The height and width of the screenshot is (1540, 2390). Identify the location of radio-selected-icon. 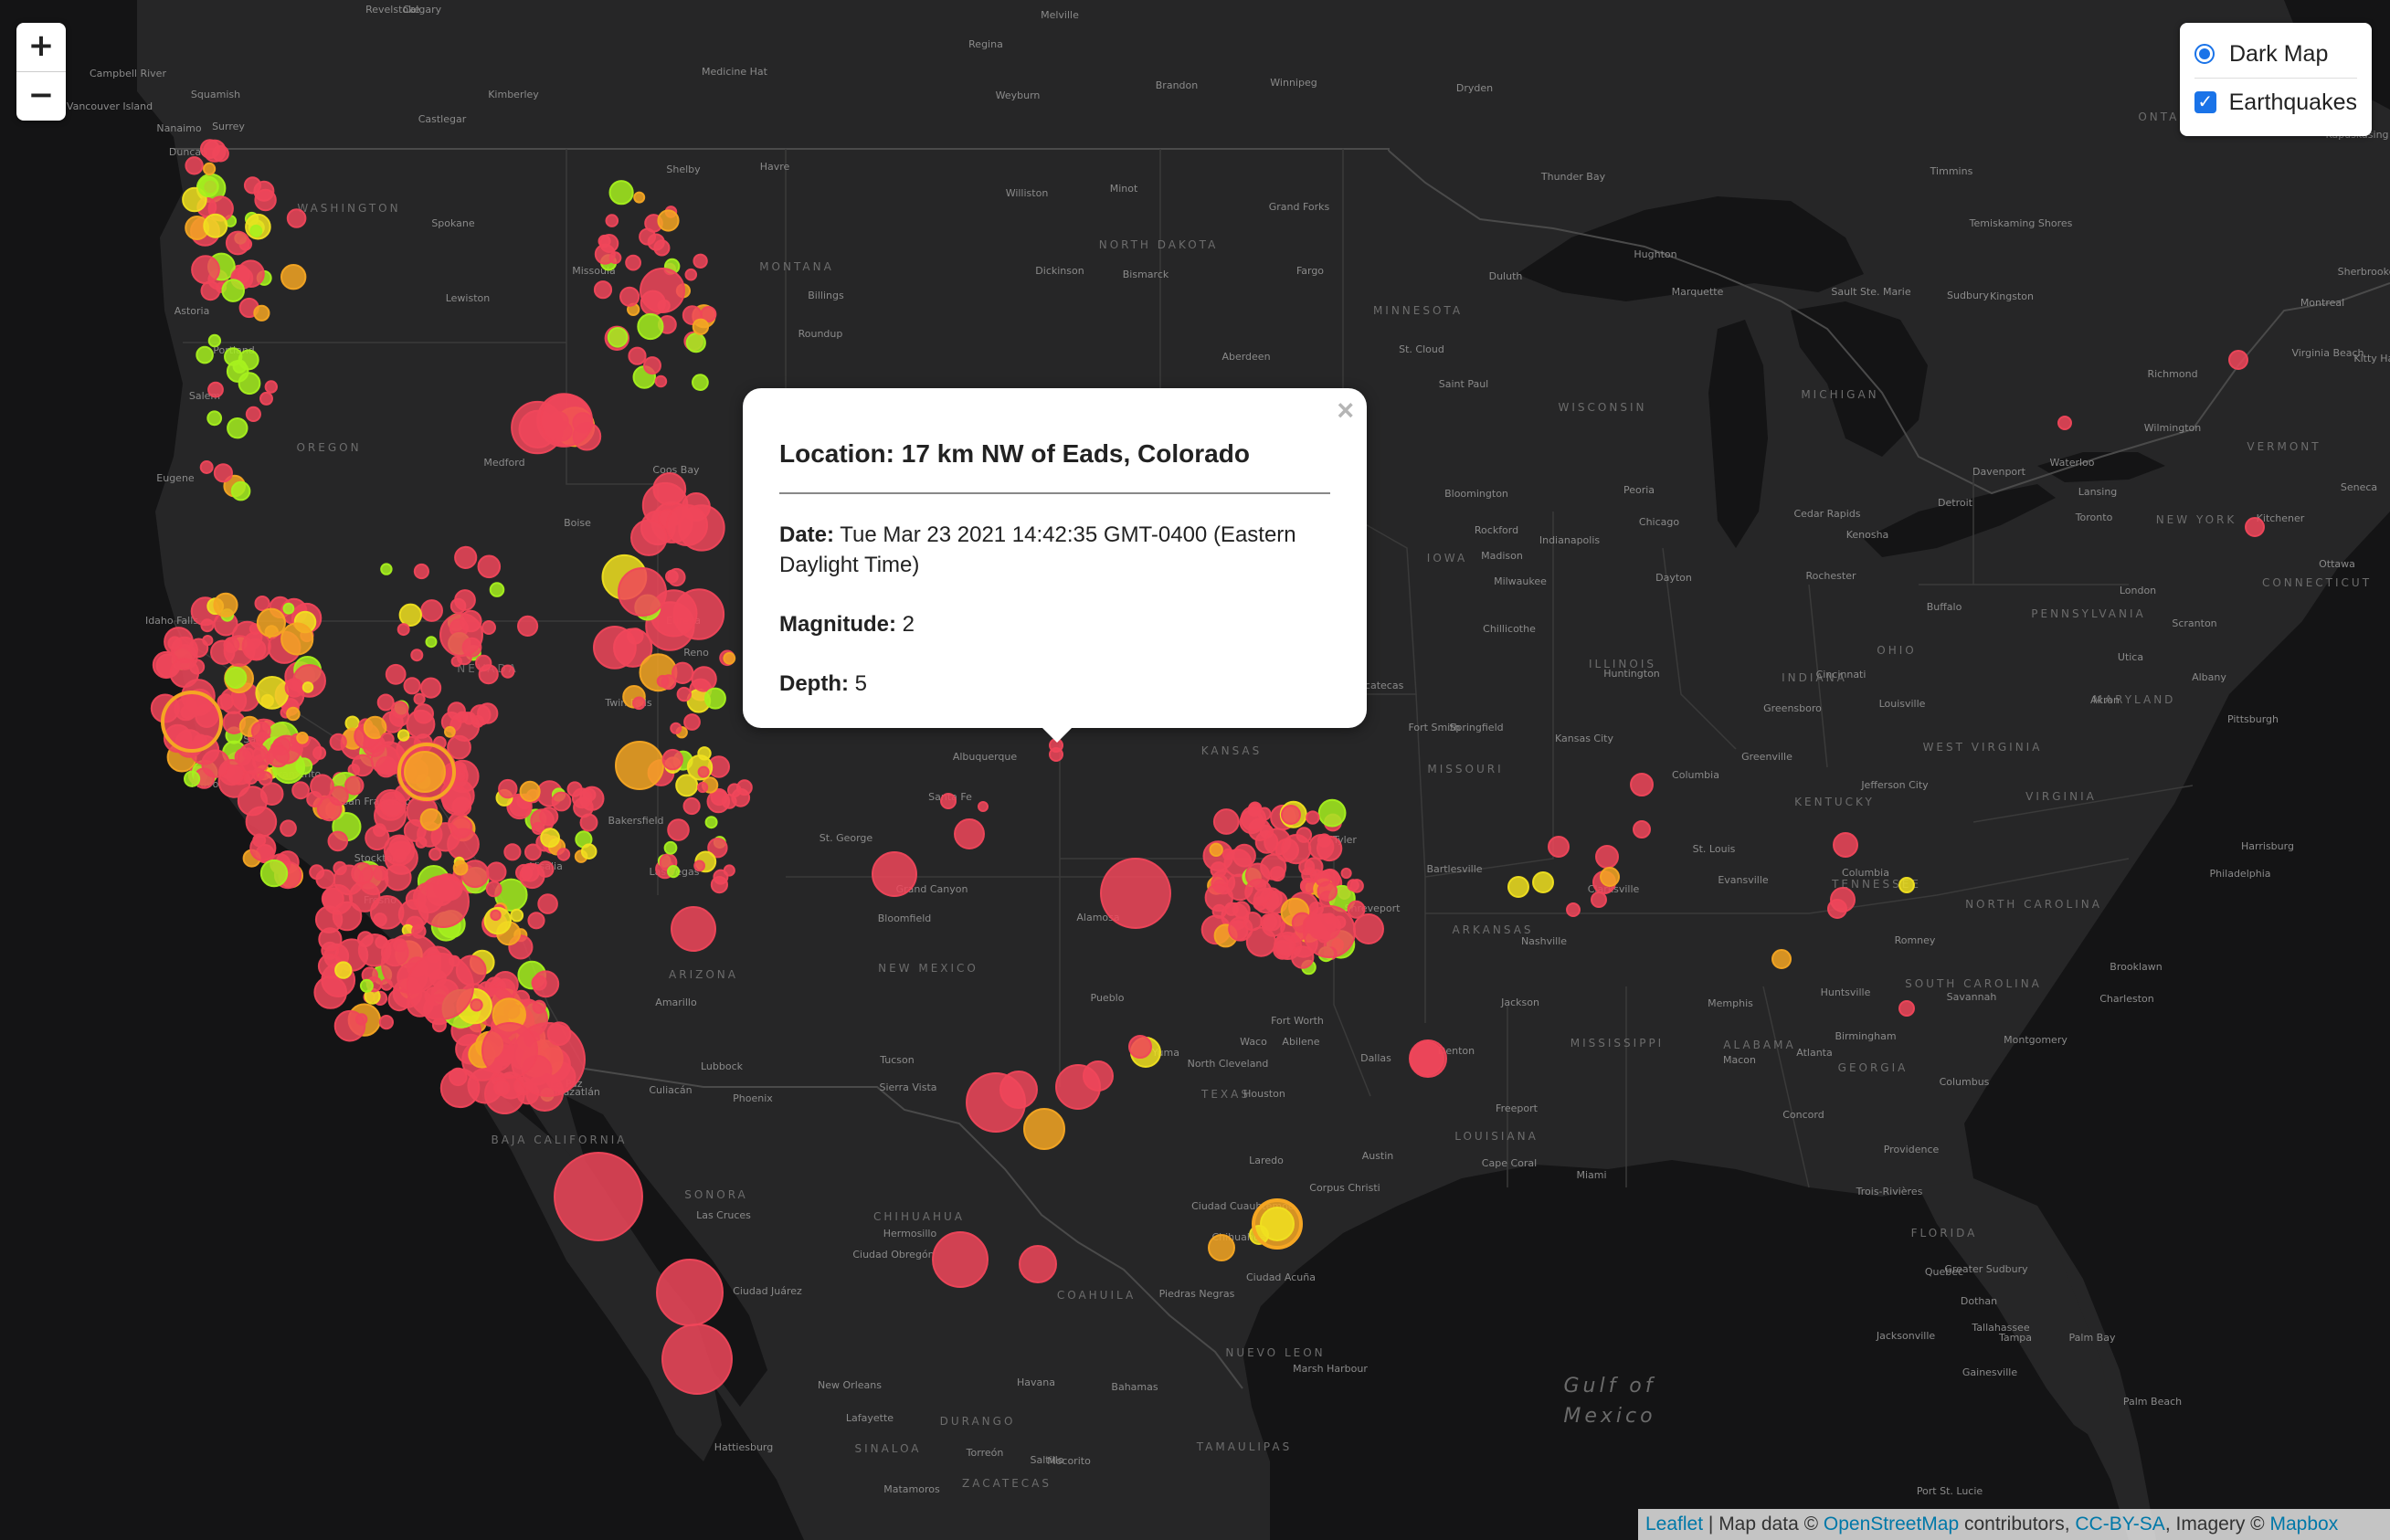
(2205, 54).